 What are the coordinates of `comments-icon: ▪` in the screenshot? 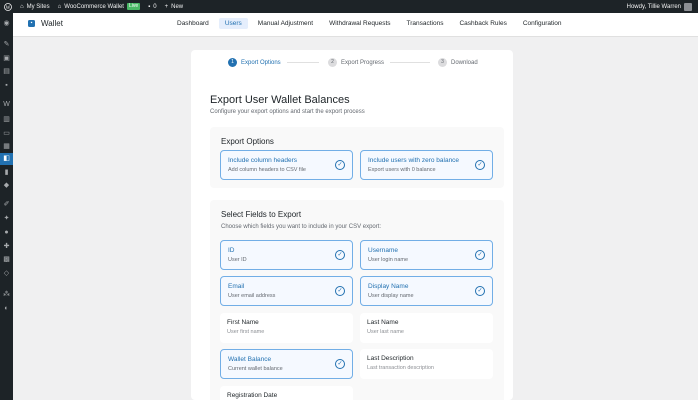 It's located at (6, 85).